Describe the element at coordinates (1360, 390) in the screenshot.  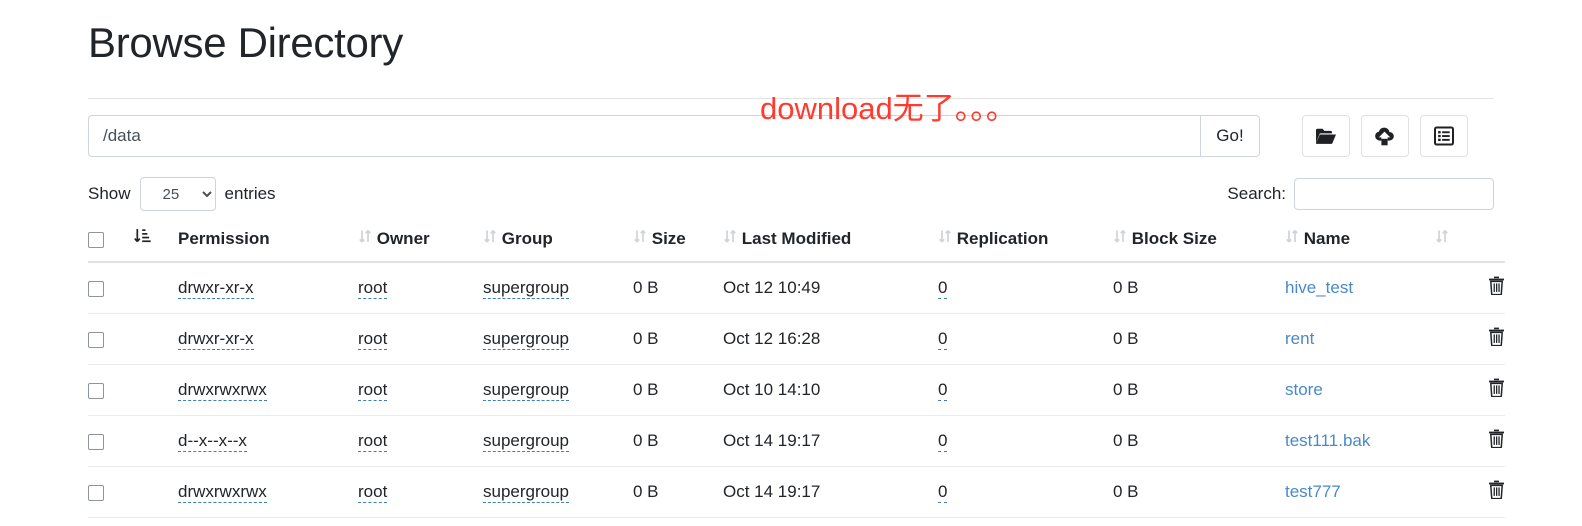
I see `cell-name: store` at that location.